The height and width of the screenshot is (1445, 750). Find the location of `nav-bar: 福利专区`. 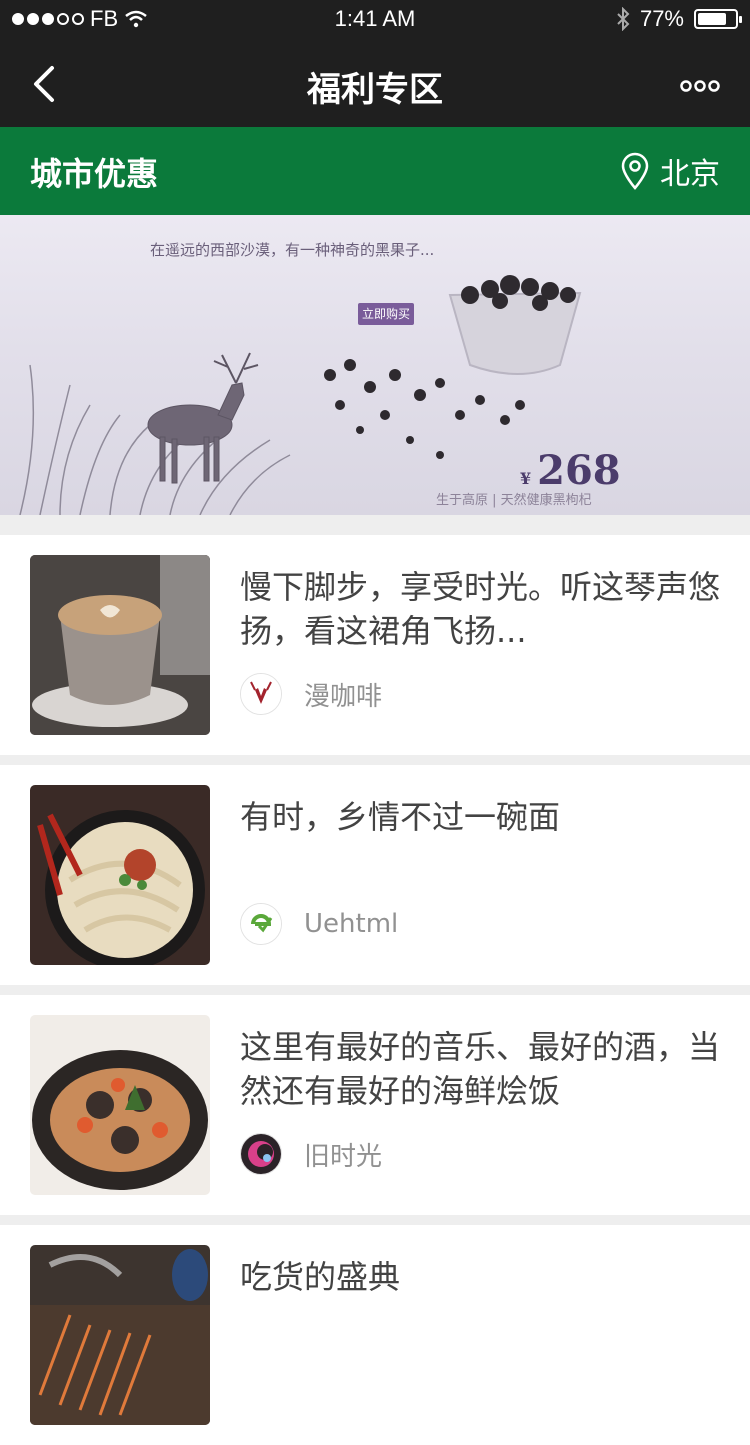

nav-bar: 福利专区 is located at coordinates (375, 83).